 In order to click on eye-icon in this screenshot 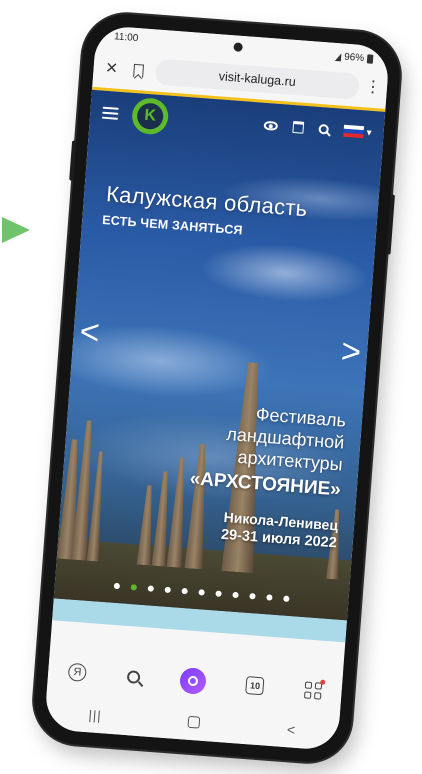, I will do `click(271, 125)`.